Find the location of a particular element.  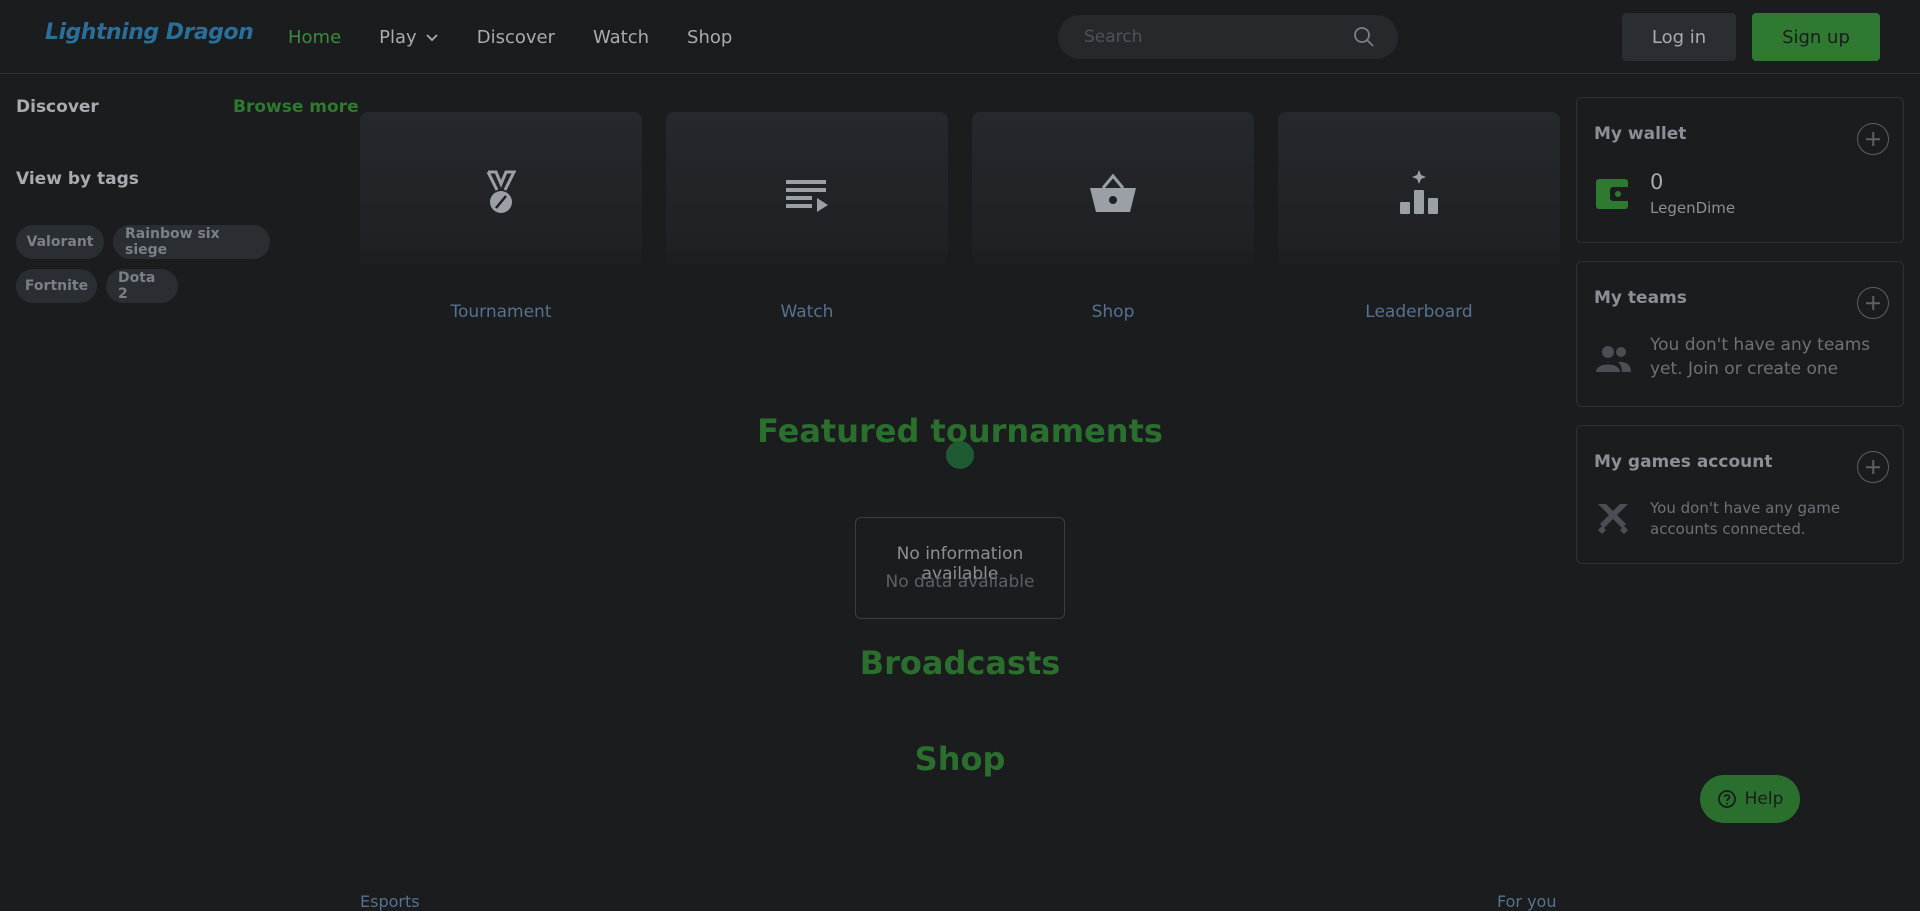

nav-watch: Watch is located at coordinates (621, 37).